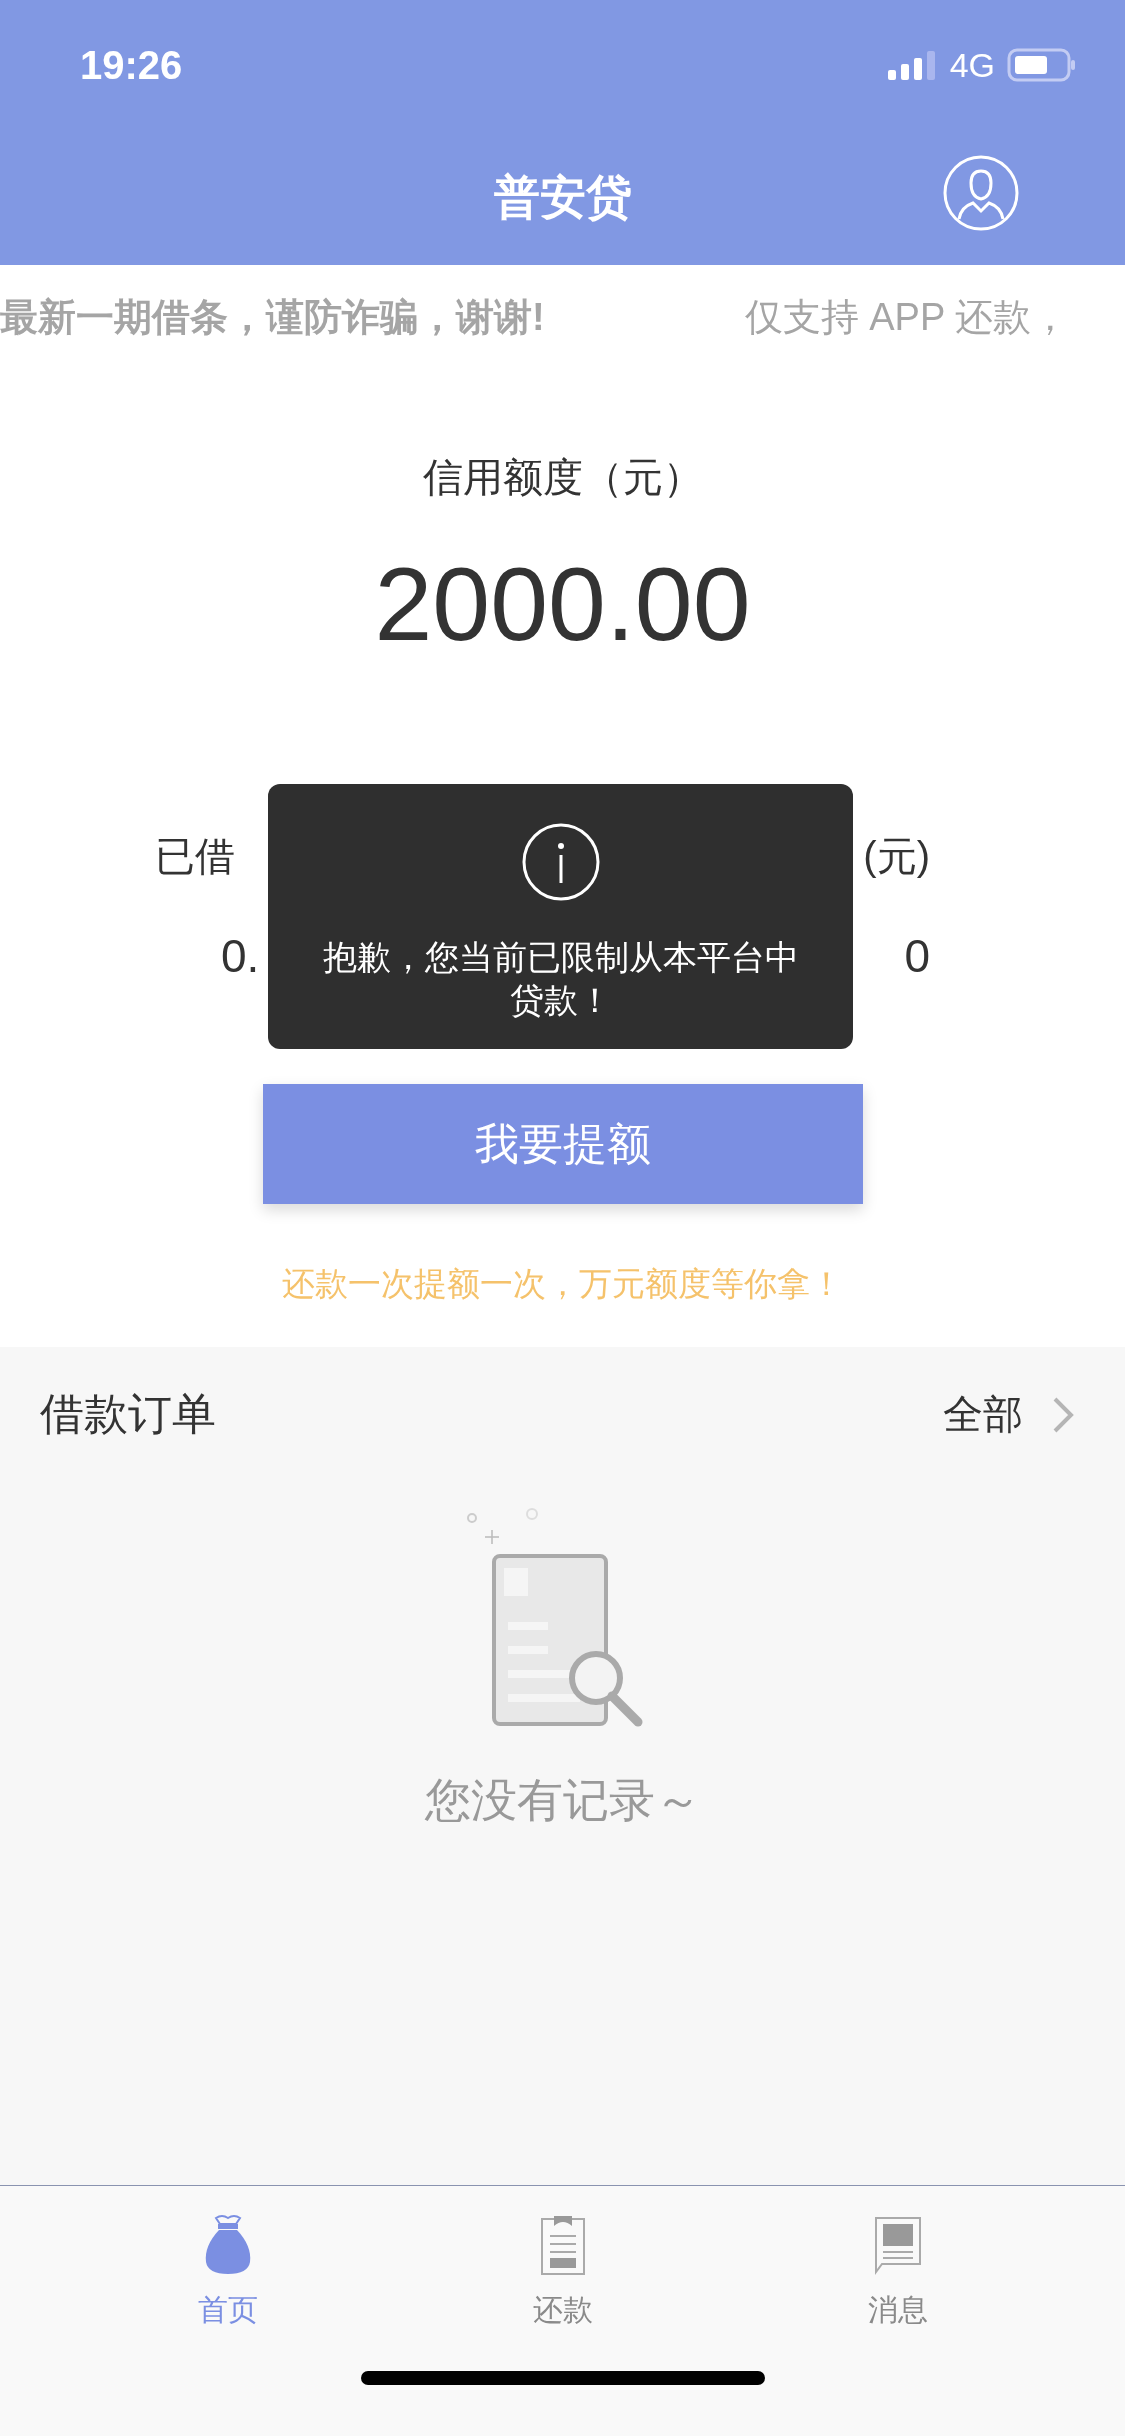 The width and height of the screenshot is (1125, 2436). Describe the element at coordinates (897, 2245) in the screenshot. I see `message-icon` at that location.